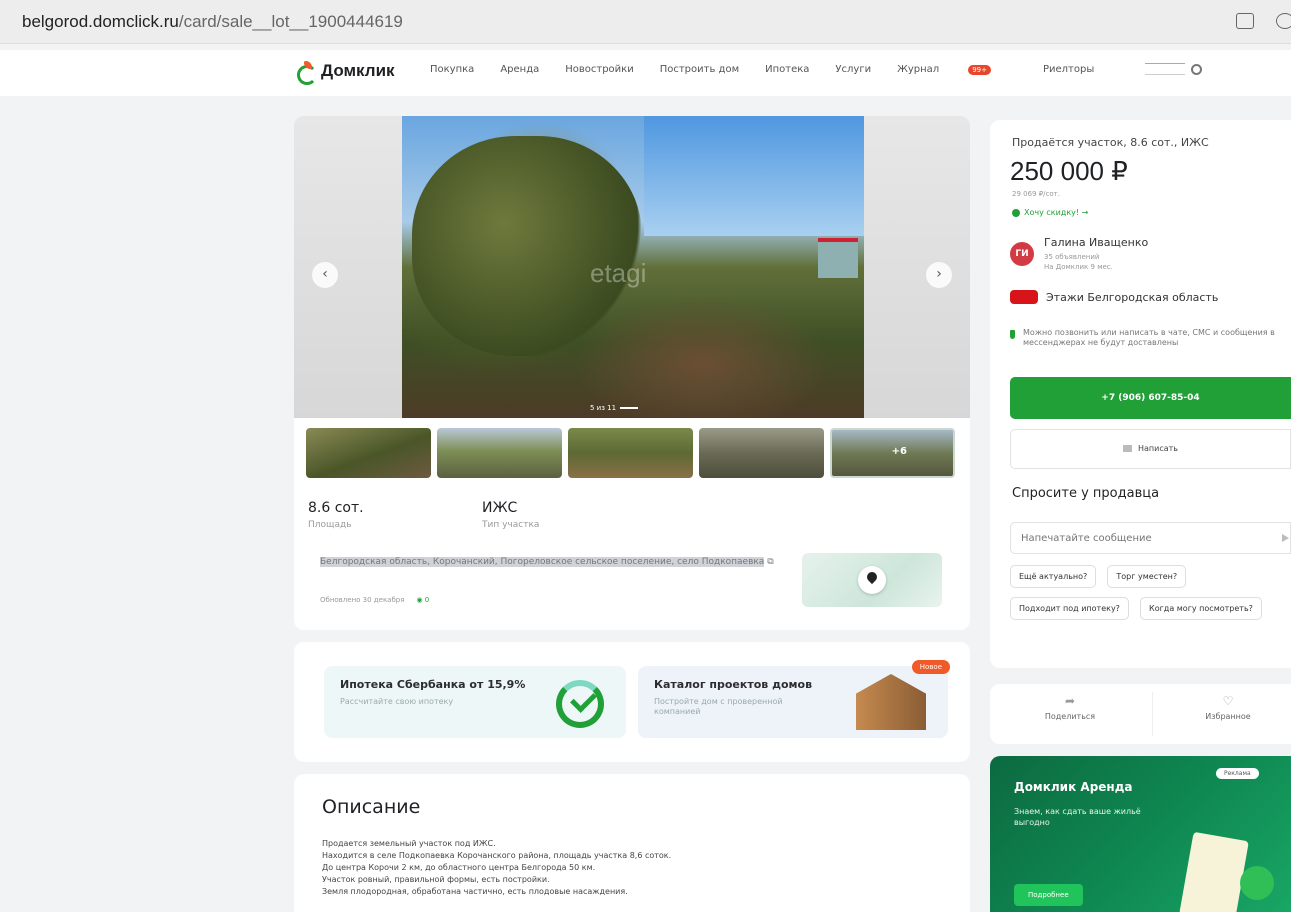 Image resolution: width=1291 pixels, height=912 pixels. I want to click on mini-map, so click(872, 580).